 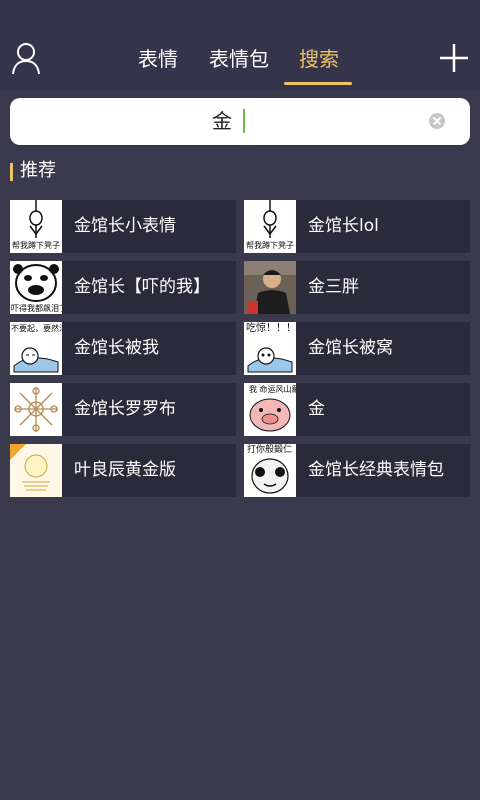 I want to click on tab-bar: 表情 表情包 搜索, so click(x=245, y=60).